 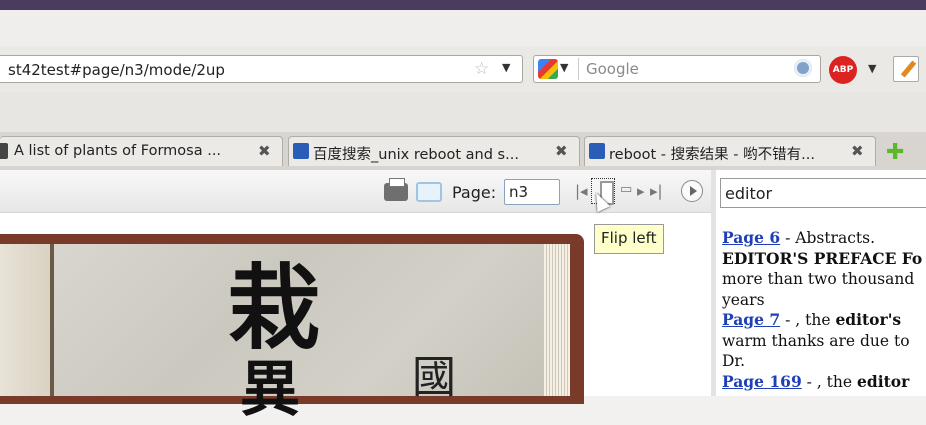 What do you see at coordinates (816, 340) in the screenshot?
I see `result-line: warm thanks are due to` at bounding box center [816, 340].